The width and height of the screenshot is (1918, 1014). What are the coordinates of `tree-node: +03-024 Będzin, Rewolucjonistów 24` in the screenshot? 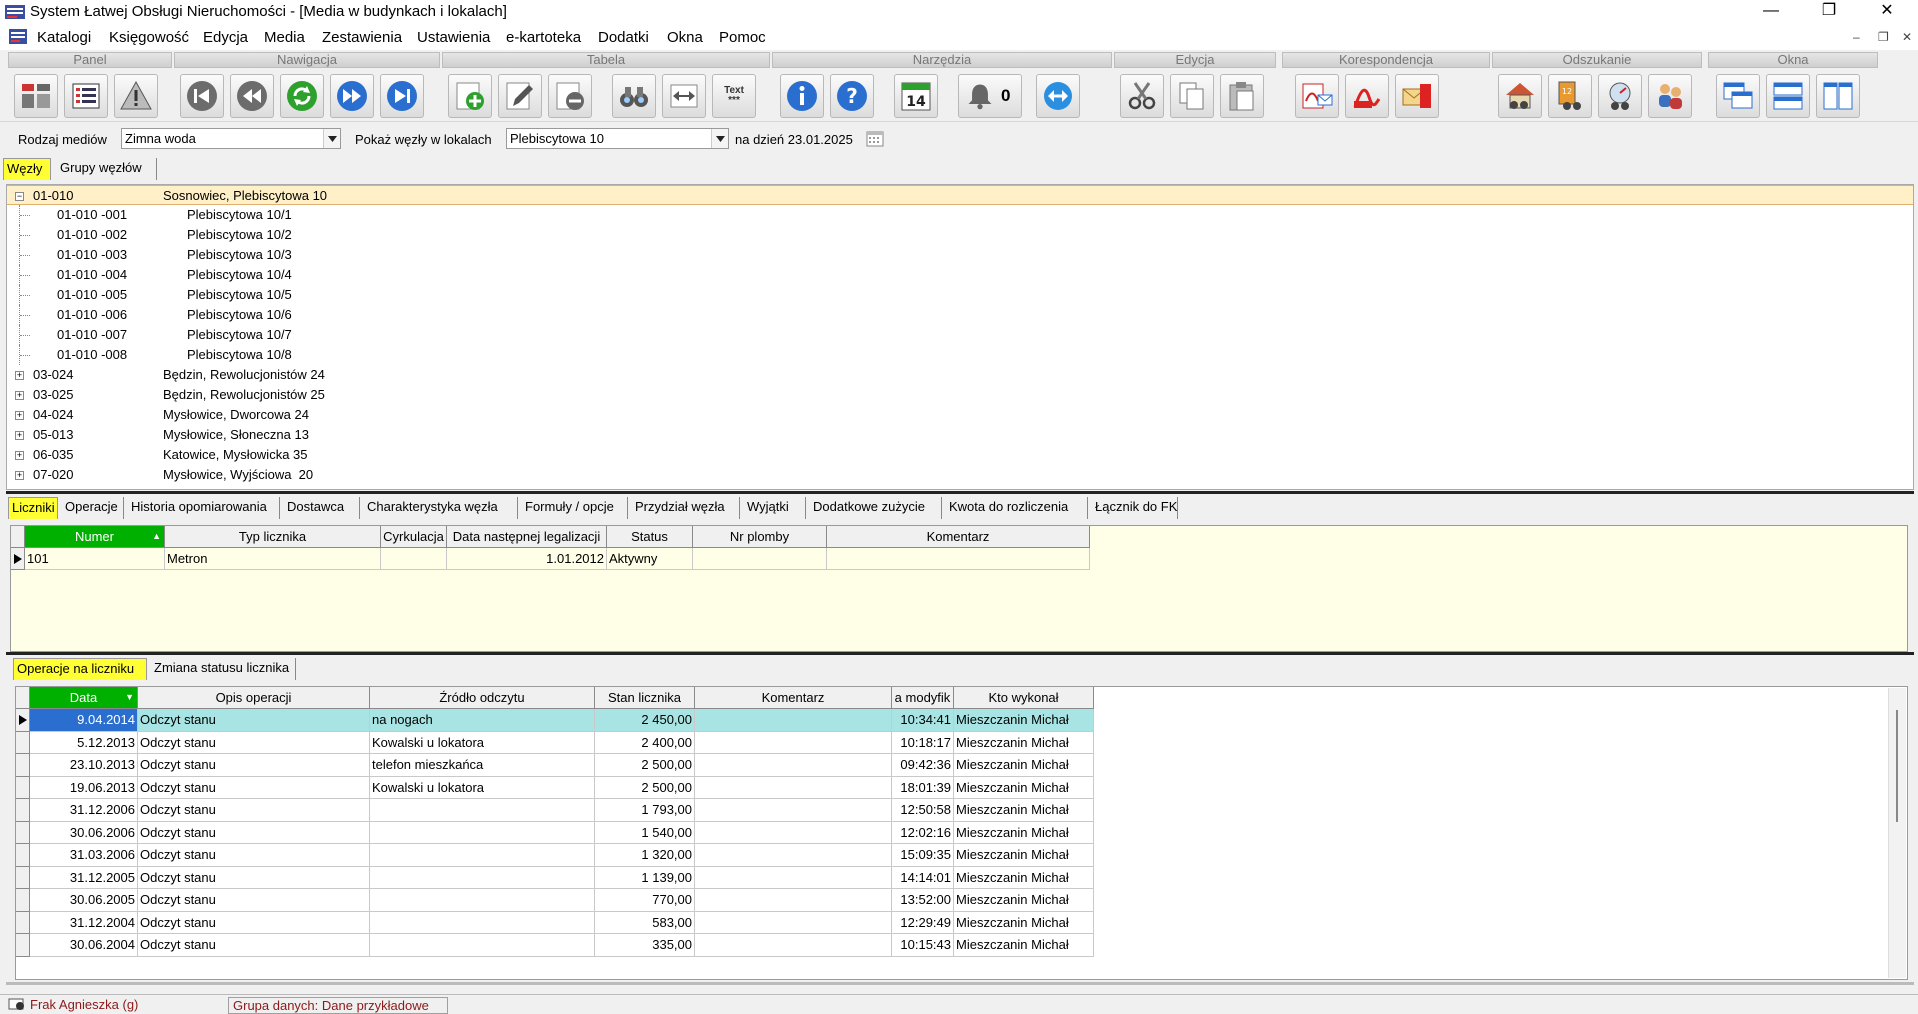 It's located at (960, 375).